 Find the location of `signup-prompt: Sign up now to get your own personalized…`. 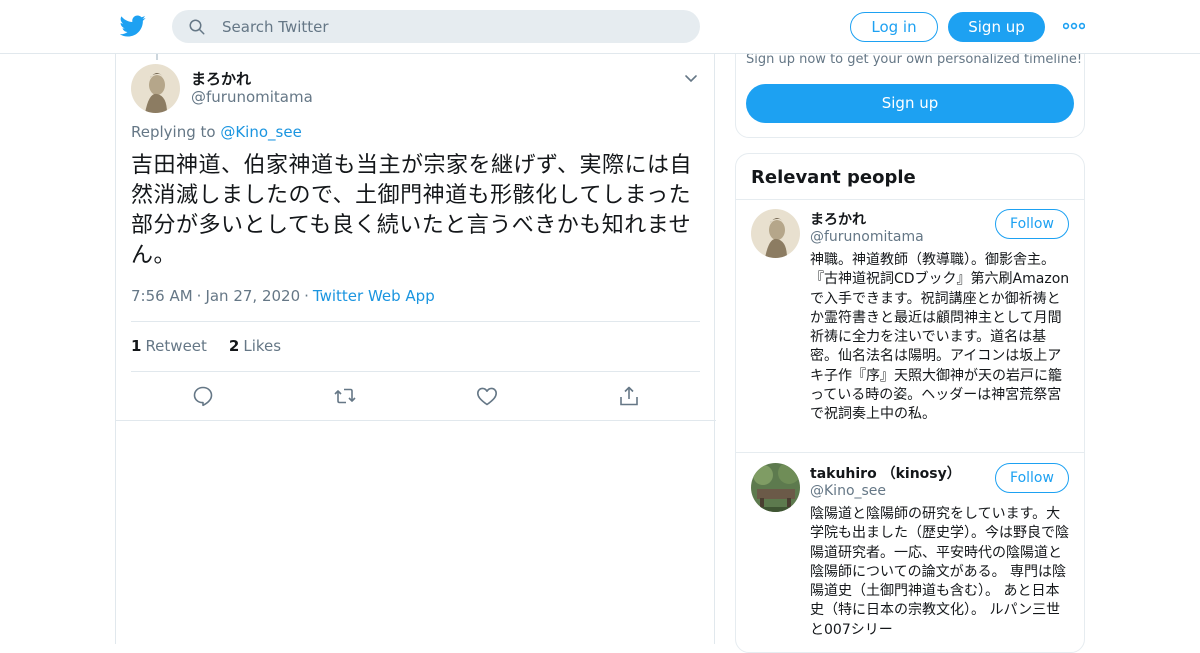

signup-prompt: Sign up now to get your own personalized… is located at coordinates (914, 59).